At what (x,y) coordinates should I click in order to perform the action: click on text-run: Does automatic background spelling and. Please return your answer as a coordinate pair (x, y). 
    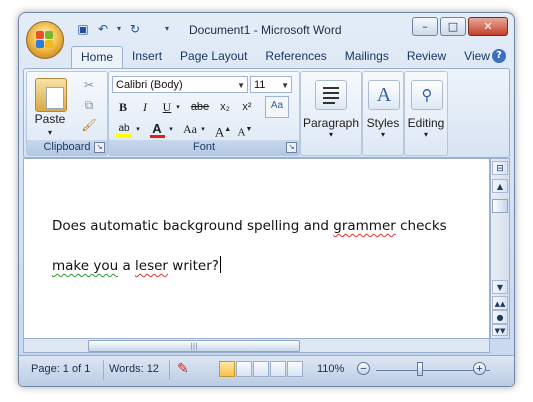
    Looking at the image, I should click on (193, 226).